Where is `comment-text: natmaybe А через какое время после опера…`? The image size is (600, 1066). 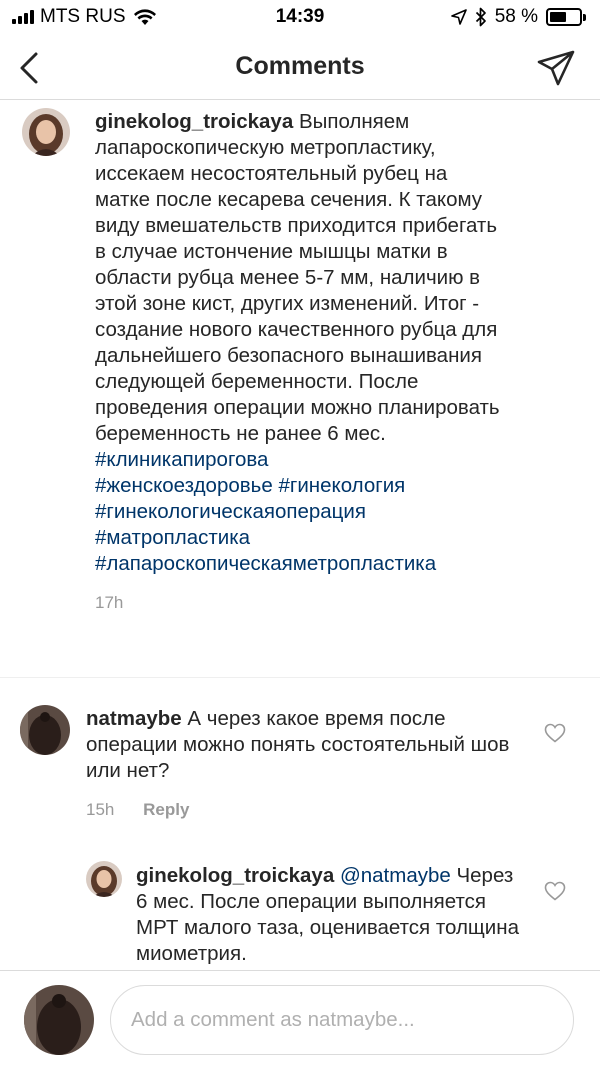 comment-text: natmaybe А через какое время после опера… is located at coordinates (298, 745).